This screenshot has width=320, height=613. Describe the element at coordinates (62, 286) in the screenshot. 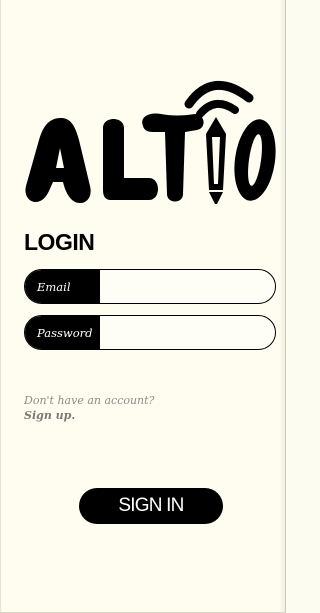

I see `email-label: Email` at that location.